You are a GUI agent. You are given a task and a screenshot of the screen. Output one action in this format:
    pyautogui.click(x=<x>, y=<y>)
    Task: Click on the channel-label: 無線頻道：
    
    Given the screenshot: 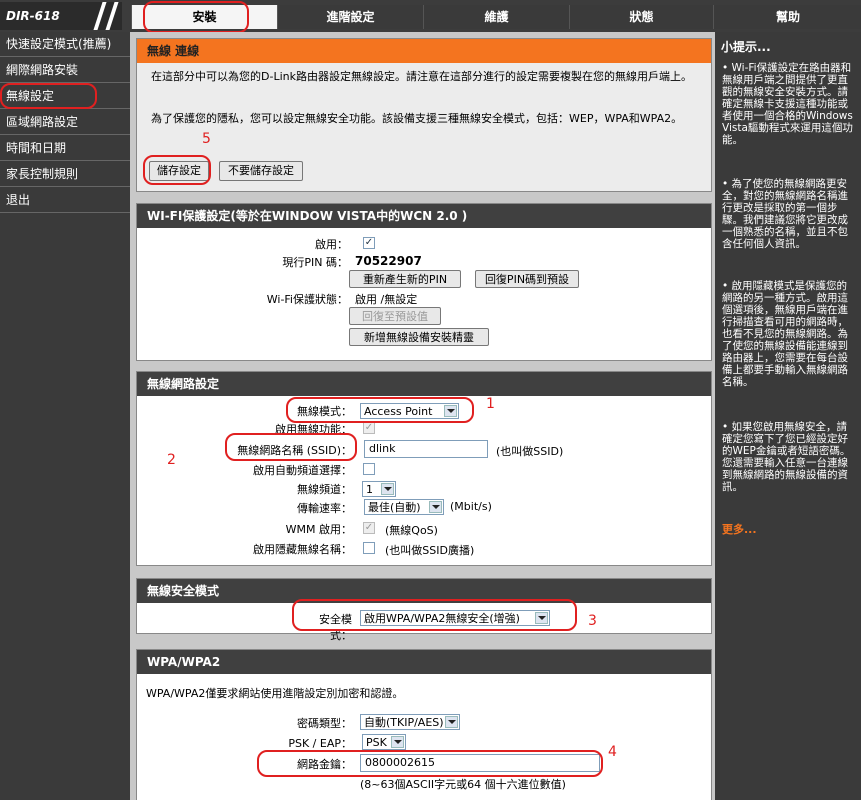 What is the action you would take?
    pyautogui.click(x=324, y=489)
    